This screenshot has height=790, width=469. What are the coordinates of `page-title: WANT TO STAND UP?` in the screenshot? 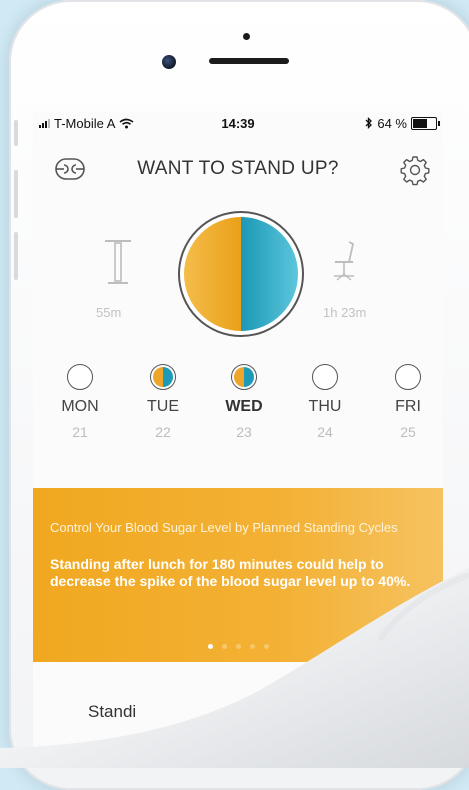 It's located at (238, 168).